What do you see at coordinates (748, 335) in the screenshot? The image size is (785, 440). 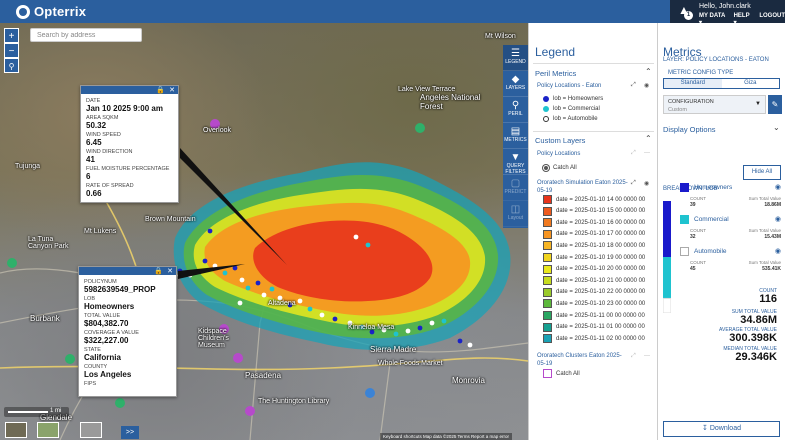 I see `total-average: AVERAGE TOTAL VALUE 300.398K` at bounding box center [748, 335].